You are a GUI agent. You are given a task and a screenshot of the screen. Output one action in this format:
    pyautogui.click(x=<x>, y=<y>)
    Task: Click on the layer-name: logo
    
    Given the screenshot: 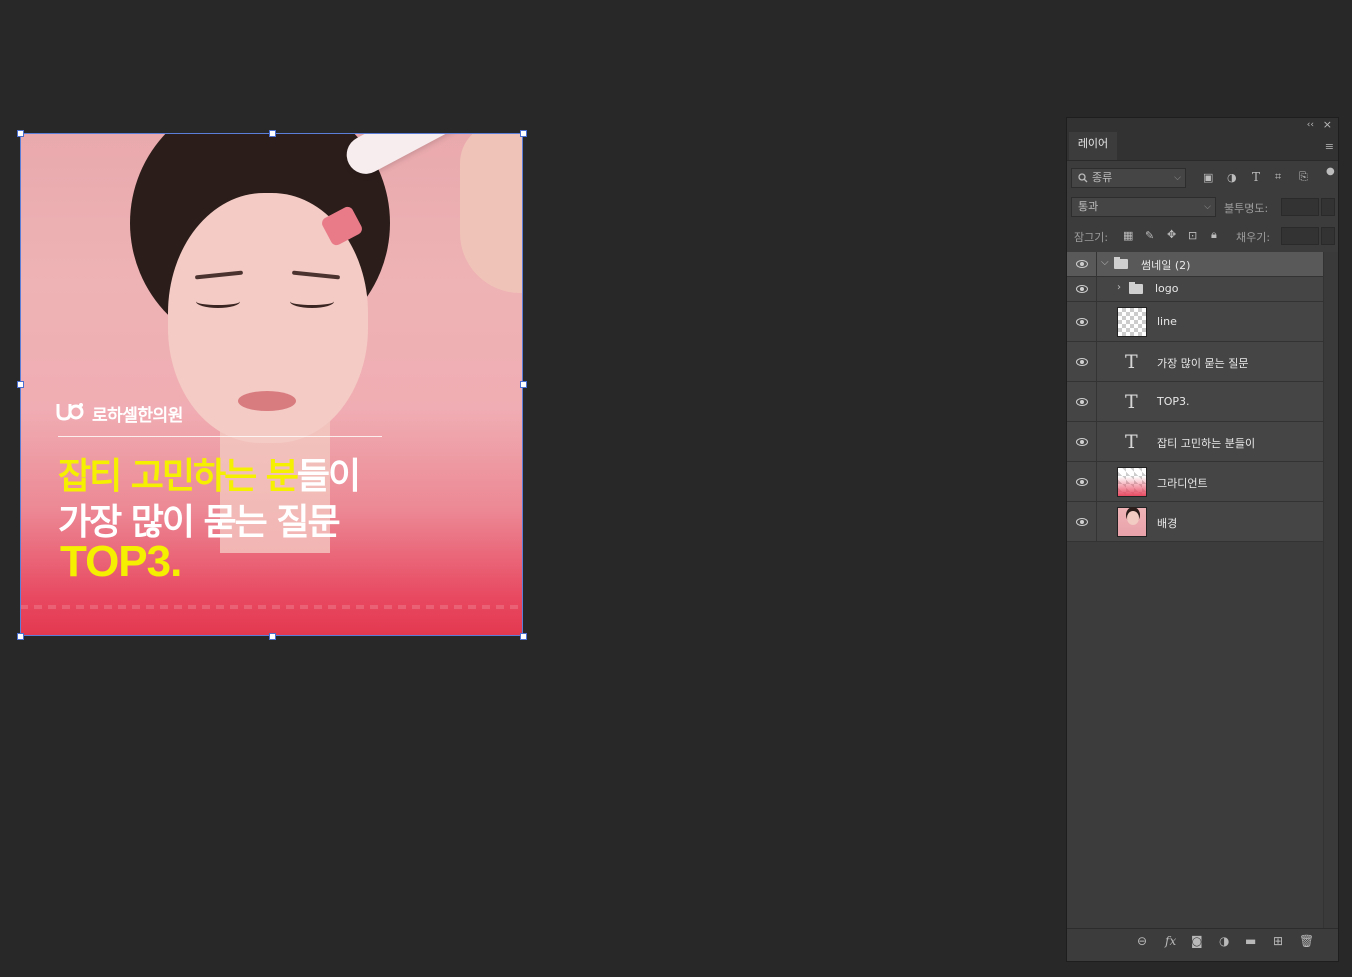 What is the action you would take?
    pyautogui.click(x=1167, y=288)
    